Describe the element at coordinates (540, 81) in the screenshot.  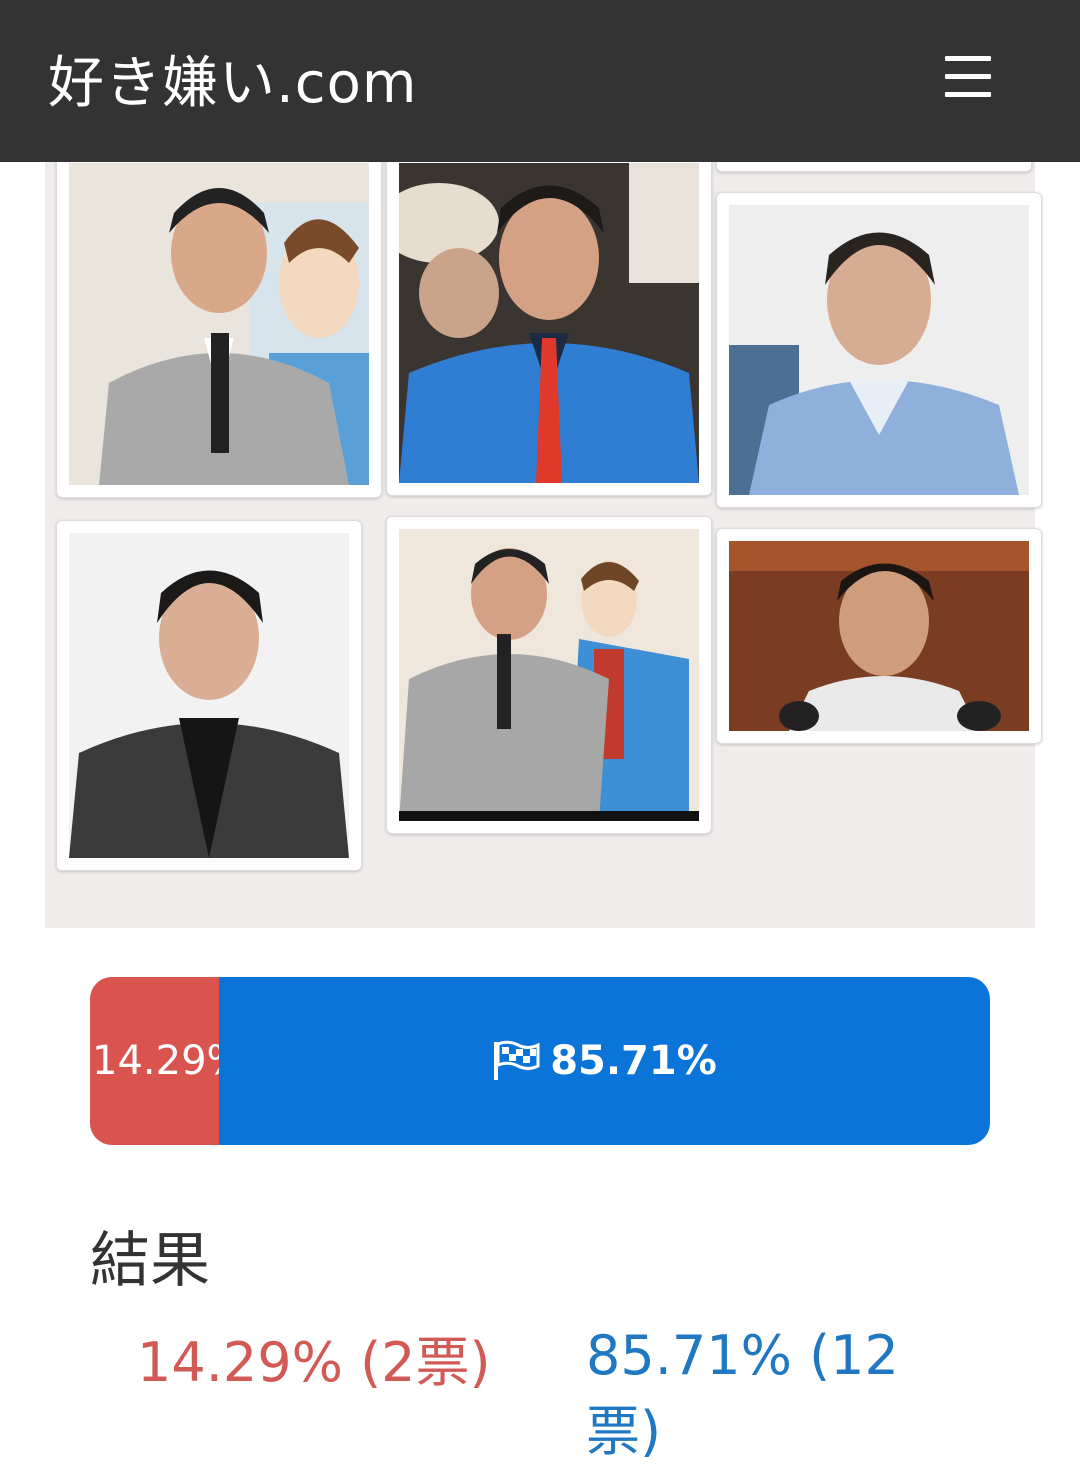
I see `site-header: 好き嫌い.com` at that location.